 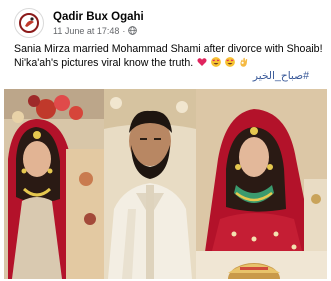 I want to click on author-name: Qadir Bux Ogahi, so click(x=98, y=17).